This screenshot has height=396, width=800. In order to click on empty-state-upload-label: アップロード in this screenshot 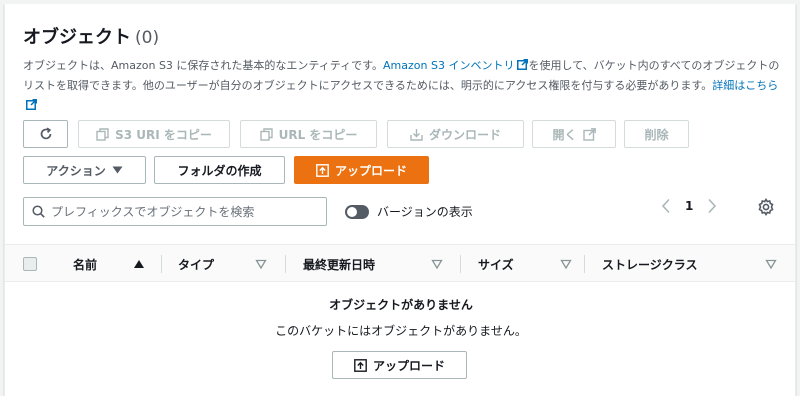, I will do `click(408, 365)`.